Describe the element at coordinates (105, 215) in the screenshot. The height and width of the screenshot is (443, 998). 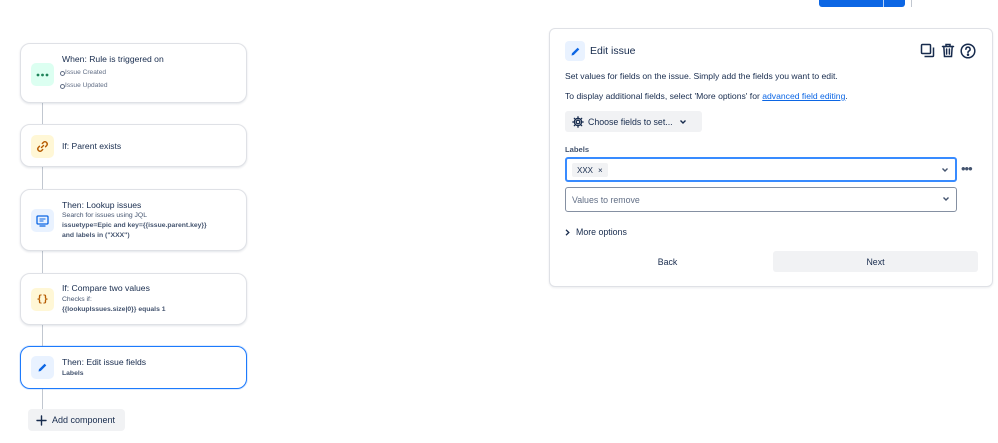
I see `lookup-description: Search for issues using JQL` at that location.